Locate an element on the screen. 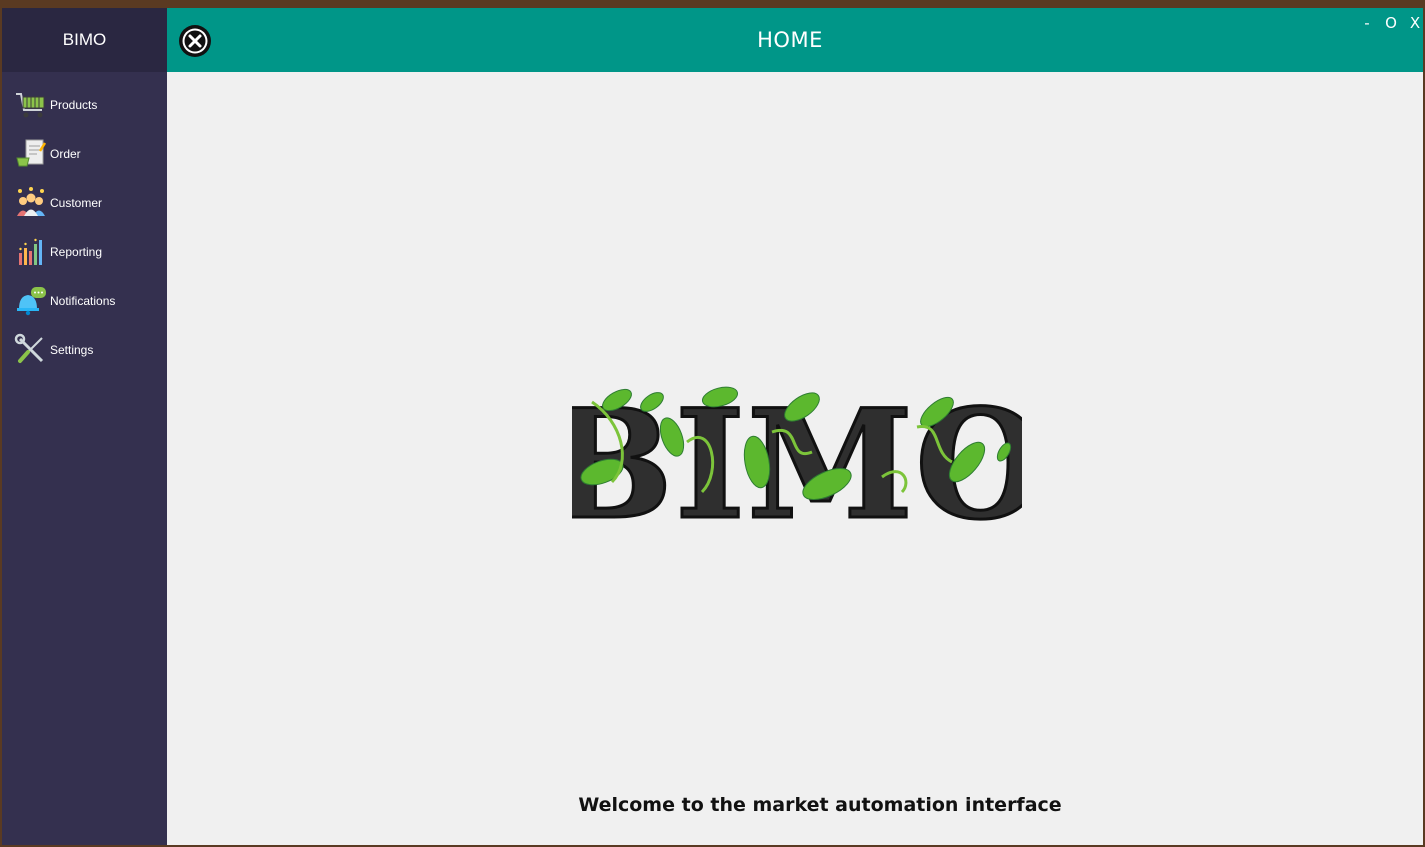 This screenshot has width=1425, height=847. close-window-button: X is located at coordinates (1415, 23).